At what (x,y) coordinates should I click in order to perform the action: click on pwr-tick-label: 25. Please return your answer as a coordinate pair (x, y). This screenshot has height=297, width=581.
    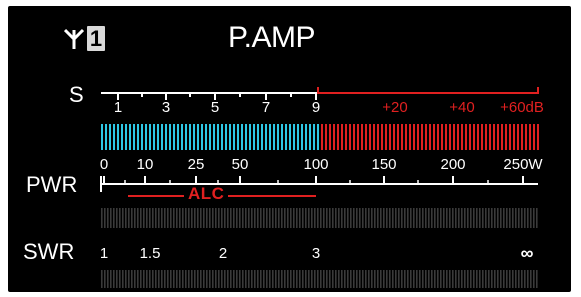
    Looking at the image, I should click on (196, 164).